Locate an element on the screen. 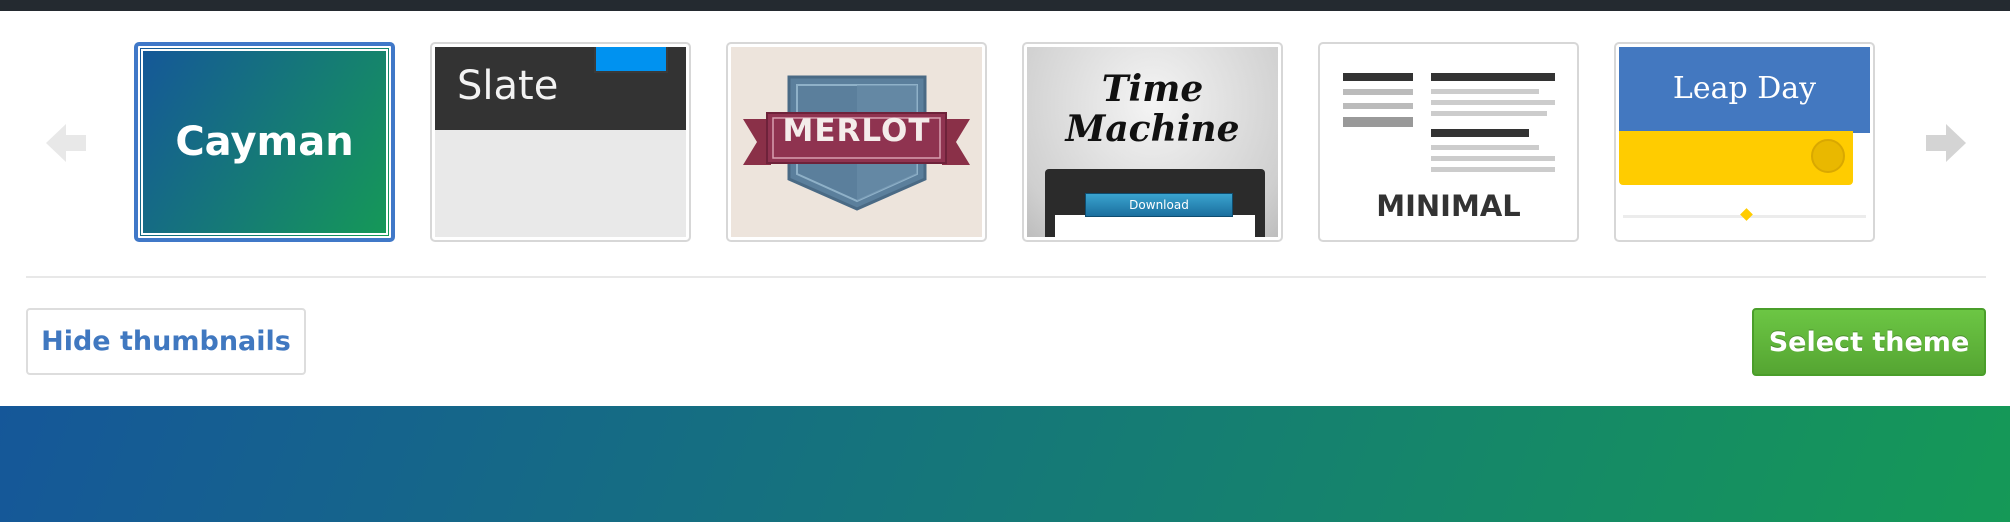 The height and width of the screenshot is (522, 2010). leap-day-preview: Leap Day is located at coordinates (1744, 142).